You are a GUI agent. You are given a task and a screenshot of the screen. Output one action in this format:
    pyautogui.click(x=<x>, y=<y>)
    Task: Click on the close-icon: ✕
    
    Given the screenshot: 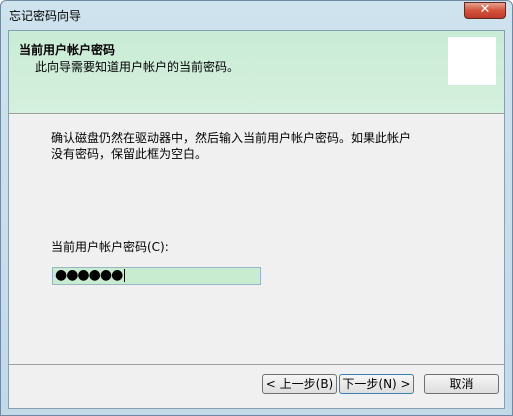 What is the action you would take?
    pyautogui.click(x=485, y=9)
    